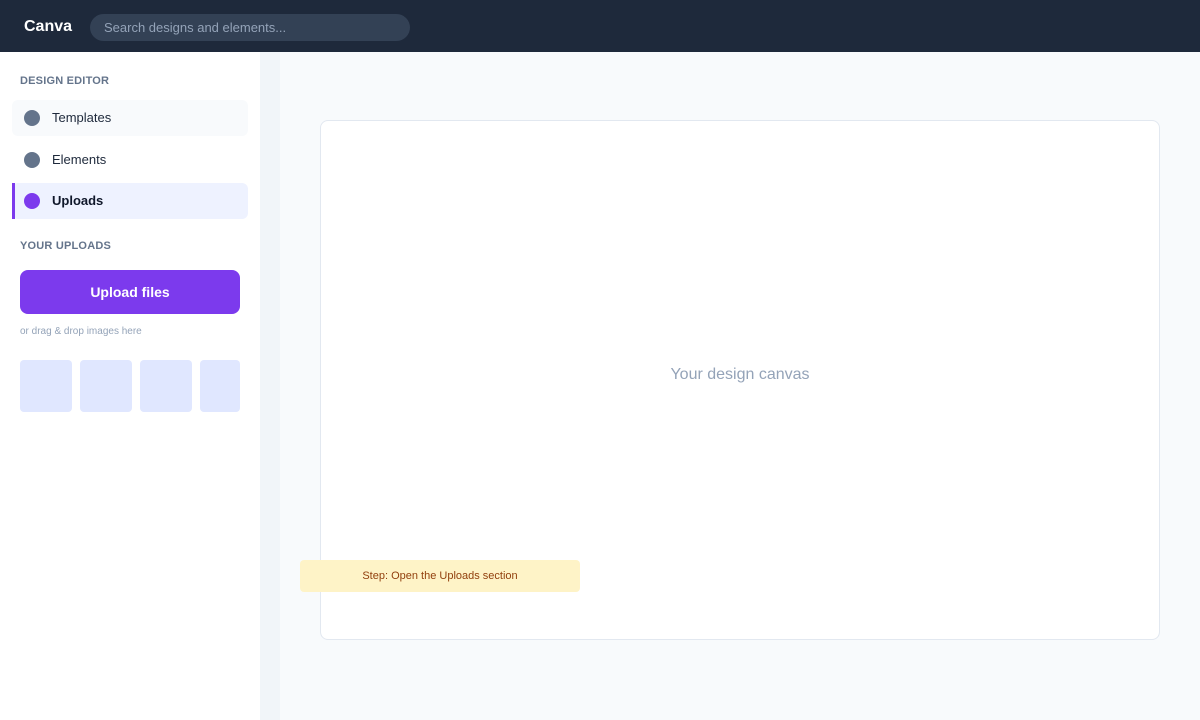 The height and width of the screenshot is (720, 1200). What do you see at coordinates (130, 292) in the screenshot?
I see `upload-files-button: Upload files` at bounding box center [130, 292].